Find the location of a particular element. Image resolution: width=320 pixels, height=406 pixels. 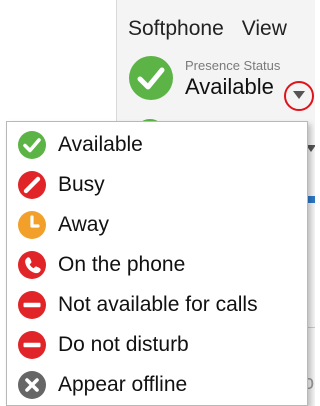

presence-caption: Presence Status is located at coordinates (233, 65).